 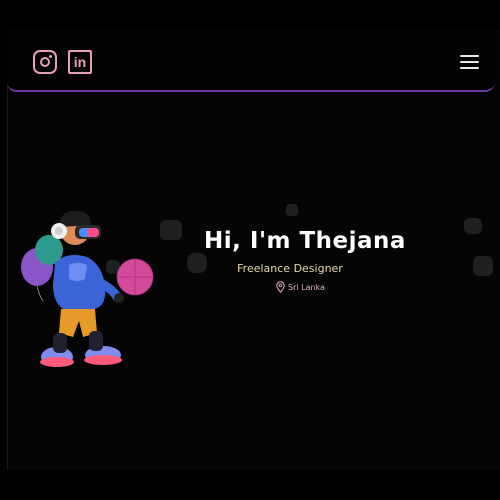 I want to click on hamburger-menu-icon, so click(x=469, y=62).